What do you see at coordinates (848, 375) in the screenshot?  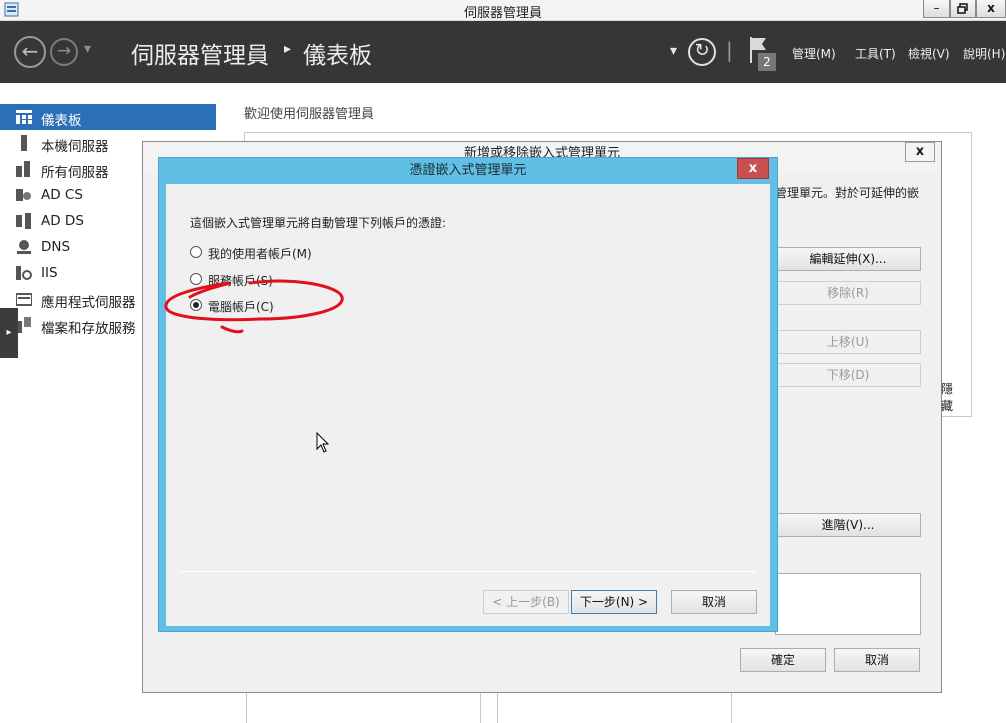 I see `move-down-button: 下移(D)` at bounding box center [848, 375].